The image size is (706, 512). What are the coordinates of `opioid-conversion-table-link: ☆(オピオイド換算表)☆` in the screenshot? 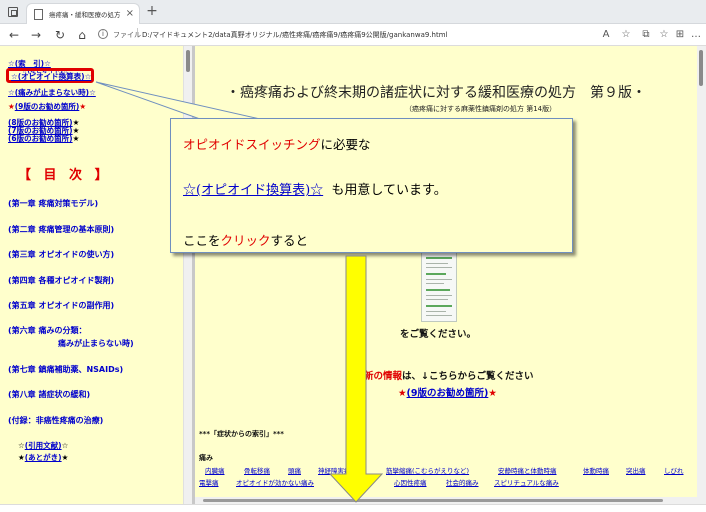 It's located at (51, 76).